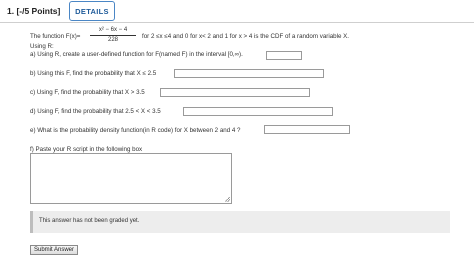  What do you see at coordinates (240, 222) in the screenshot?
I see `grading-status-box: This answer has not been graded yet.` at bounding box center [240, 222].